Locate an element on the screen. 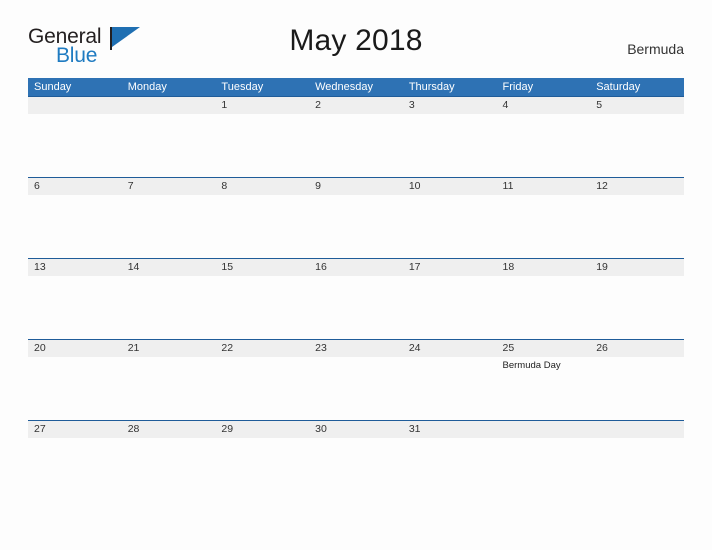  week-row: 27 28 29 30 31 is located at coordinates (356, 460).